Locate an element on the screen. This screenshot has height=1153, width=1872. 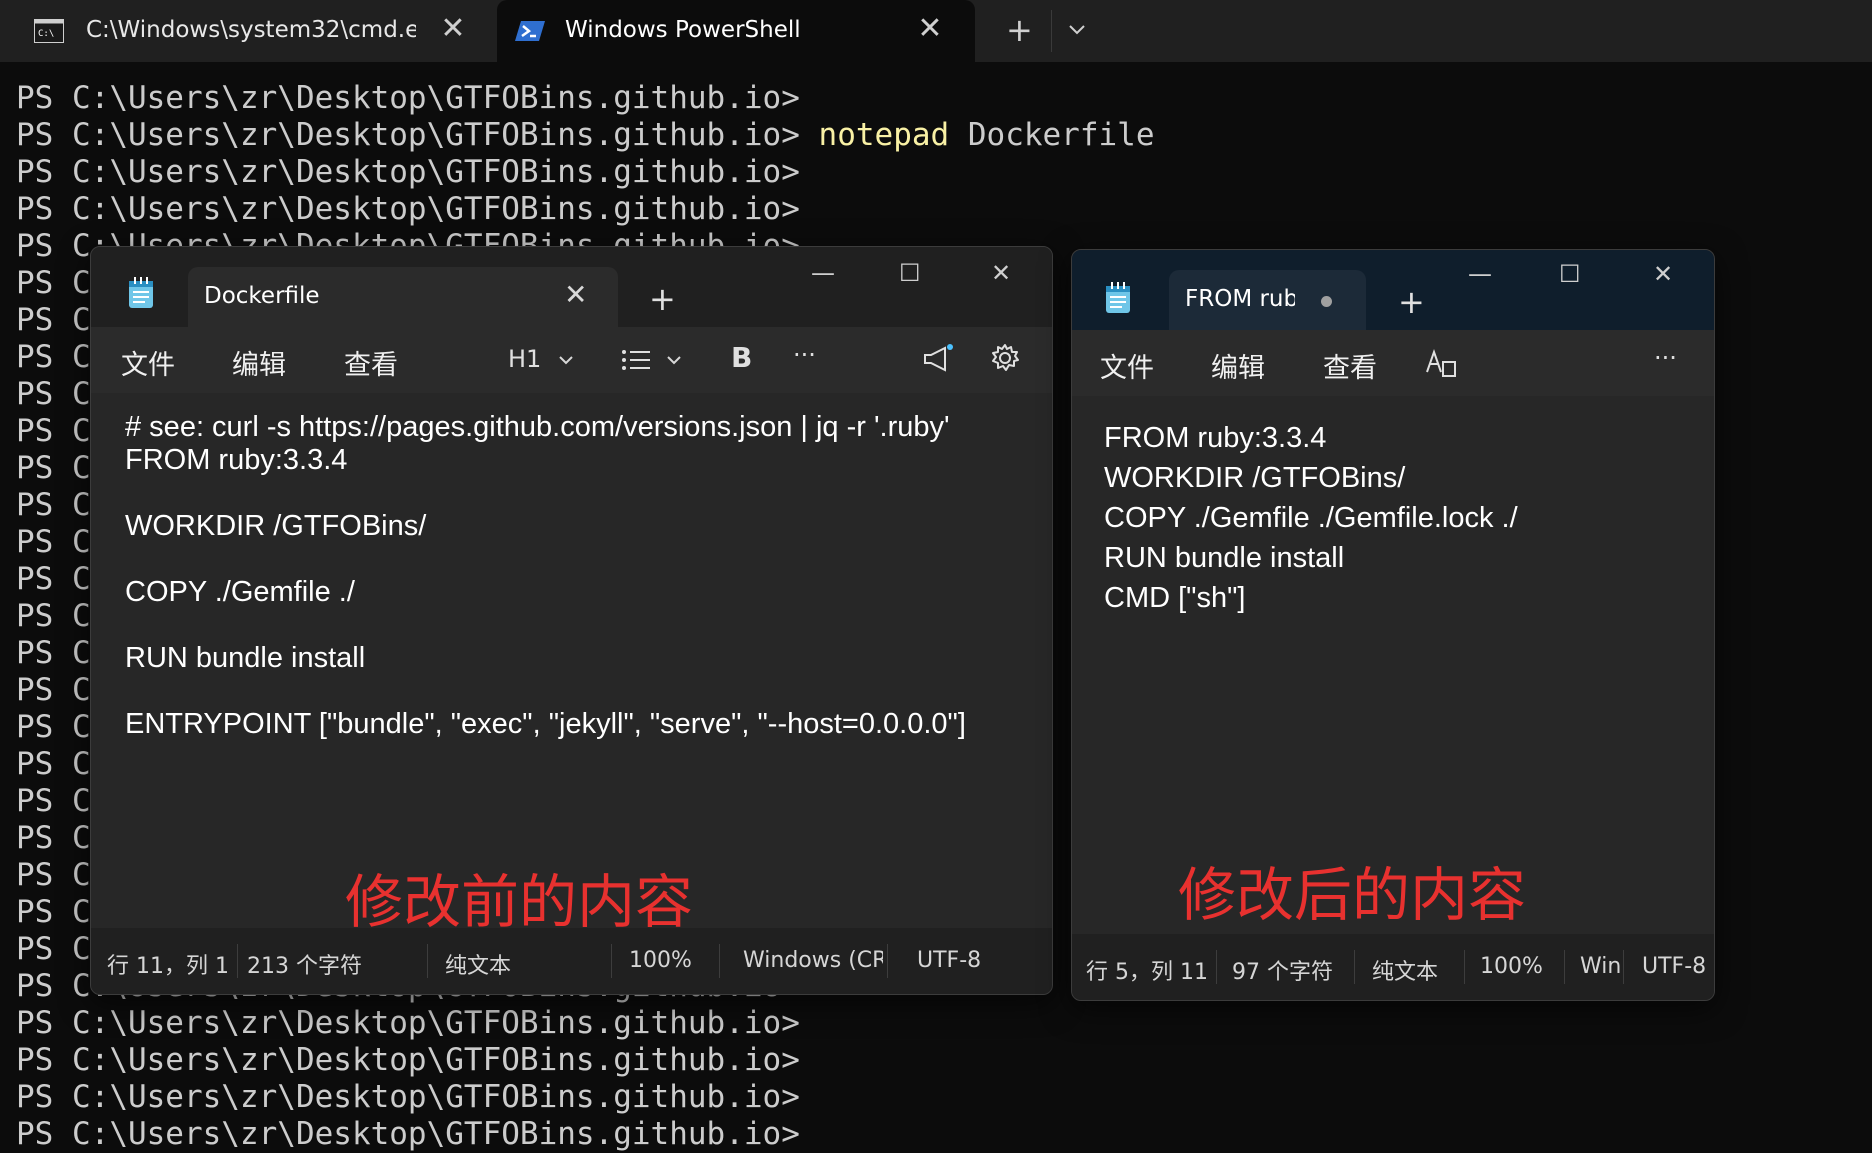
tab-powershell: Windows PowerShell ✕ is located at coordinates (736, 31).